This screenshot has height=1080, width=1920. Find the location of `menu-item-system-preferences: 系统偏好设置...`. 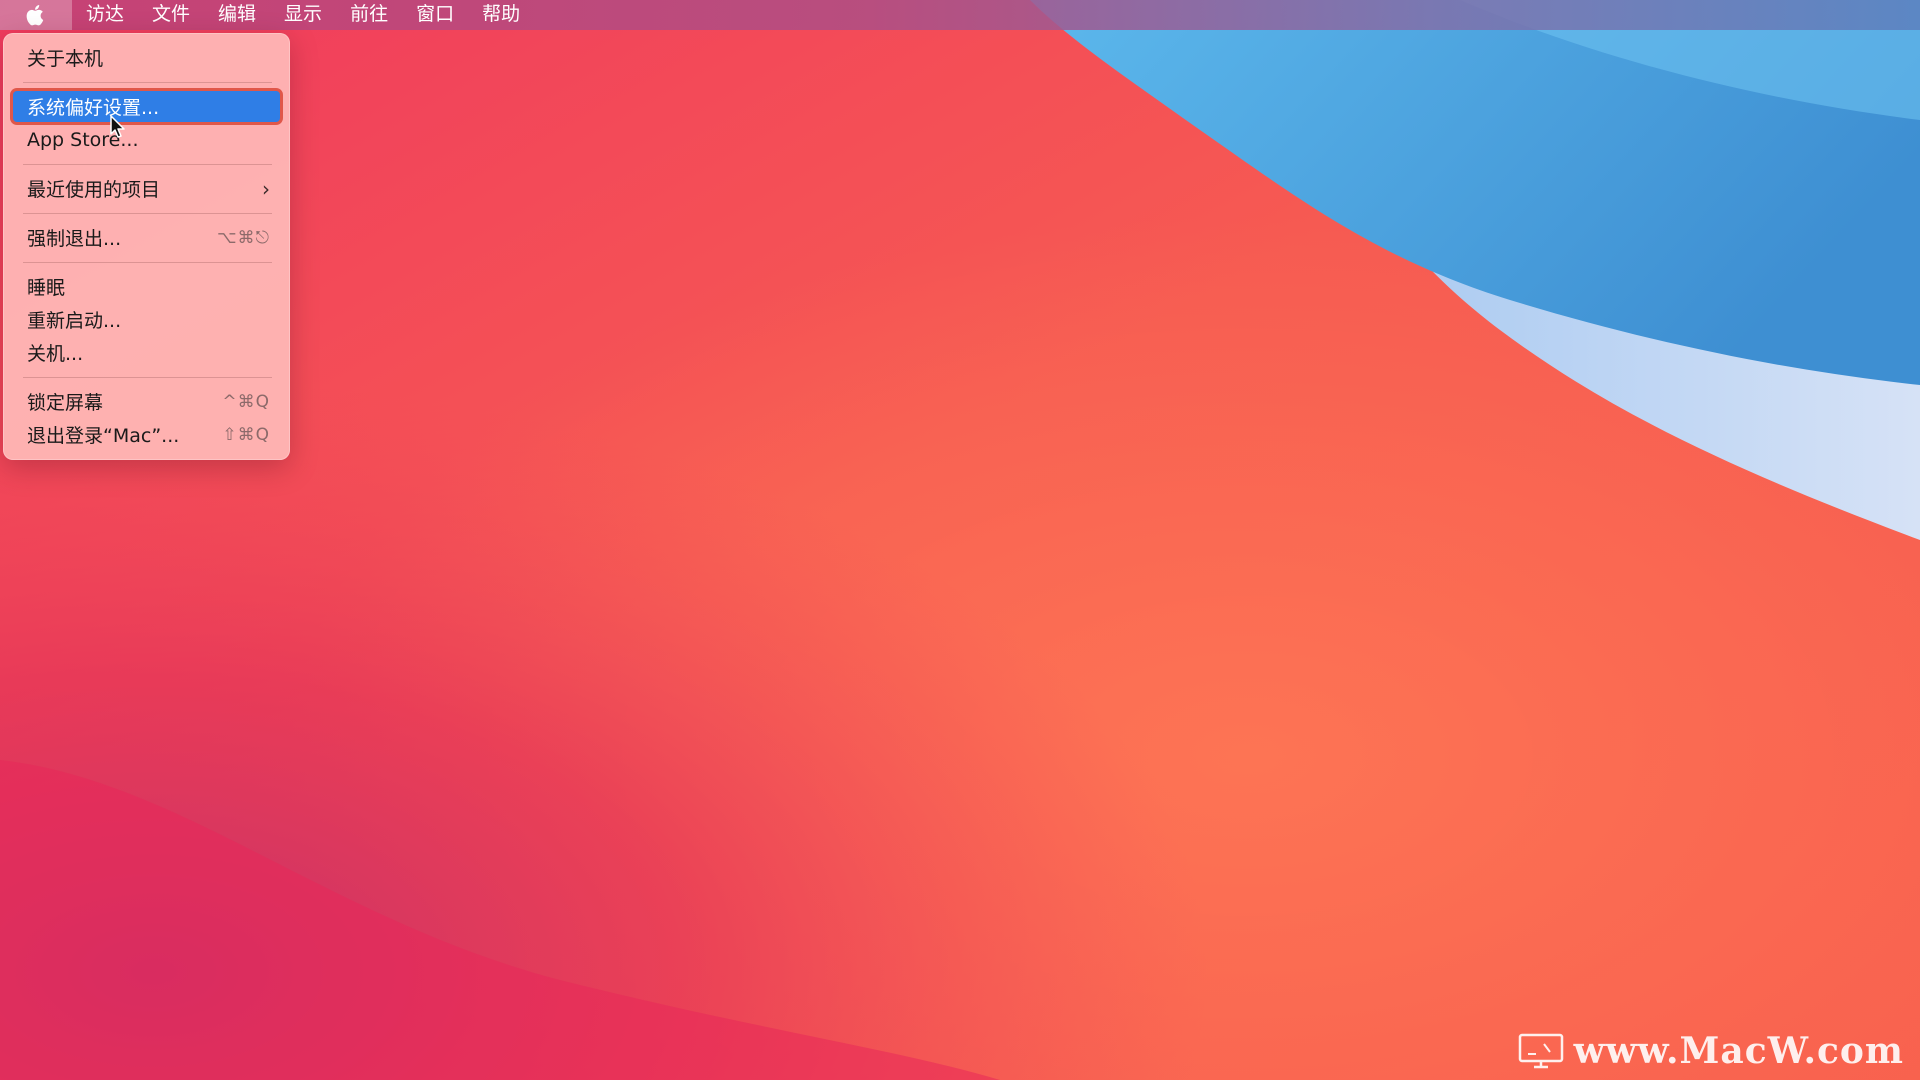

menu-item-system-preferences: 系统偏好设置... is located at coordinates (146, 106).